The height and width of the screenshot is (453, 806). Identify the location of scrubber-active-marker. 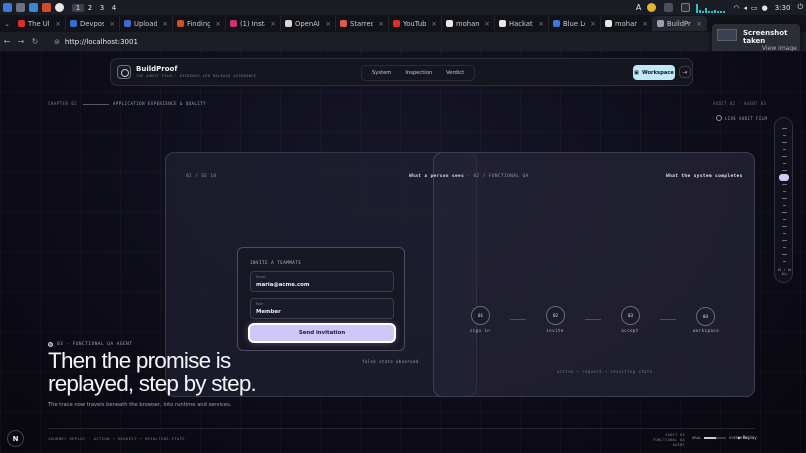
(784, 177).